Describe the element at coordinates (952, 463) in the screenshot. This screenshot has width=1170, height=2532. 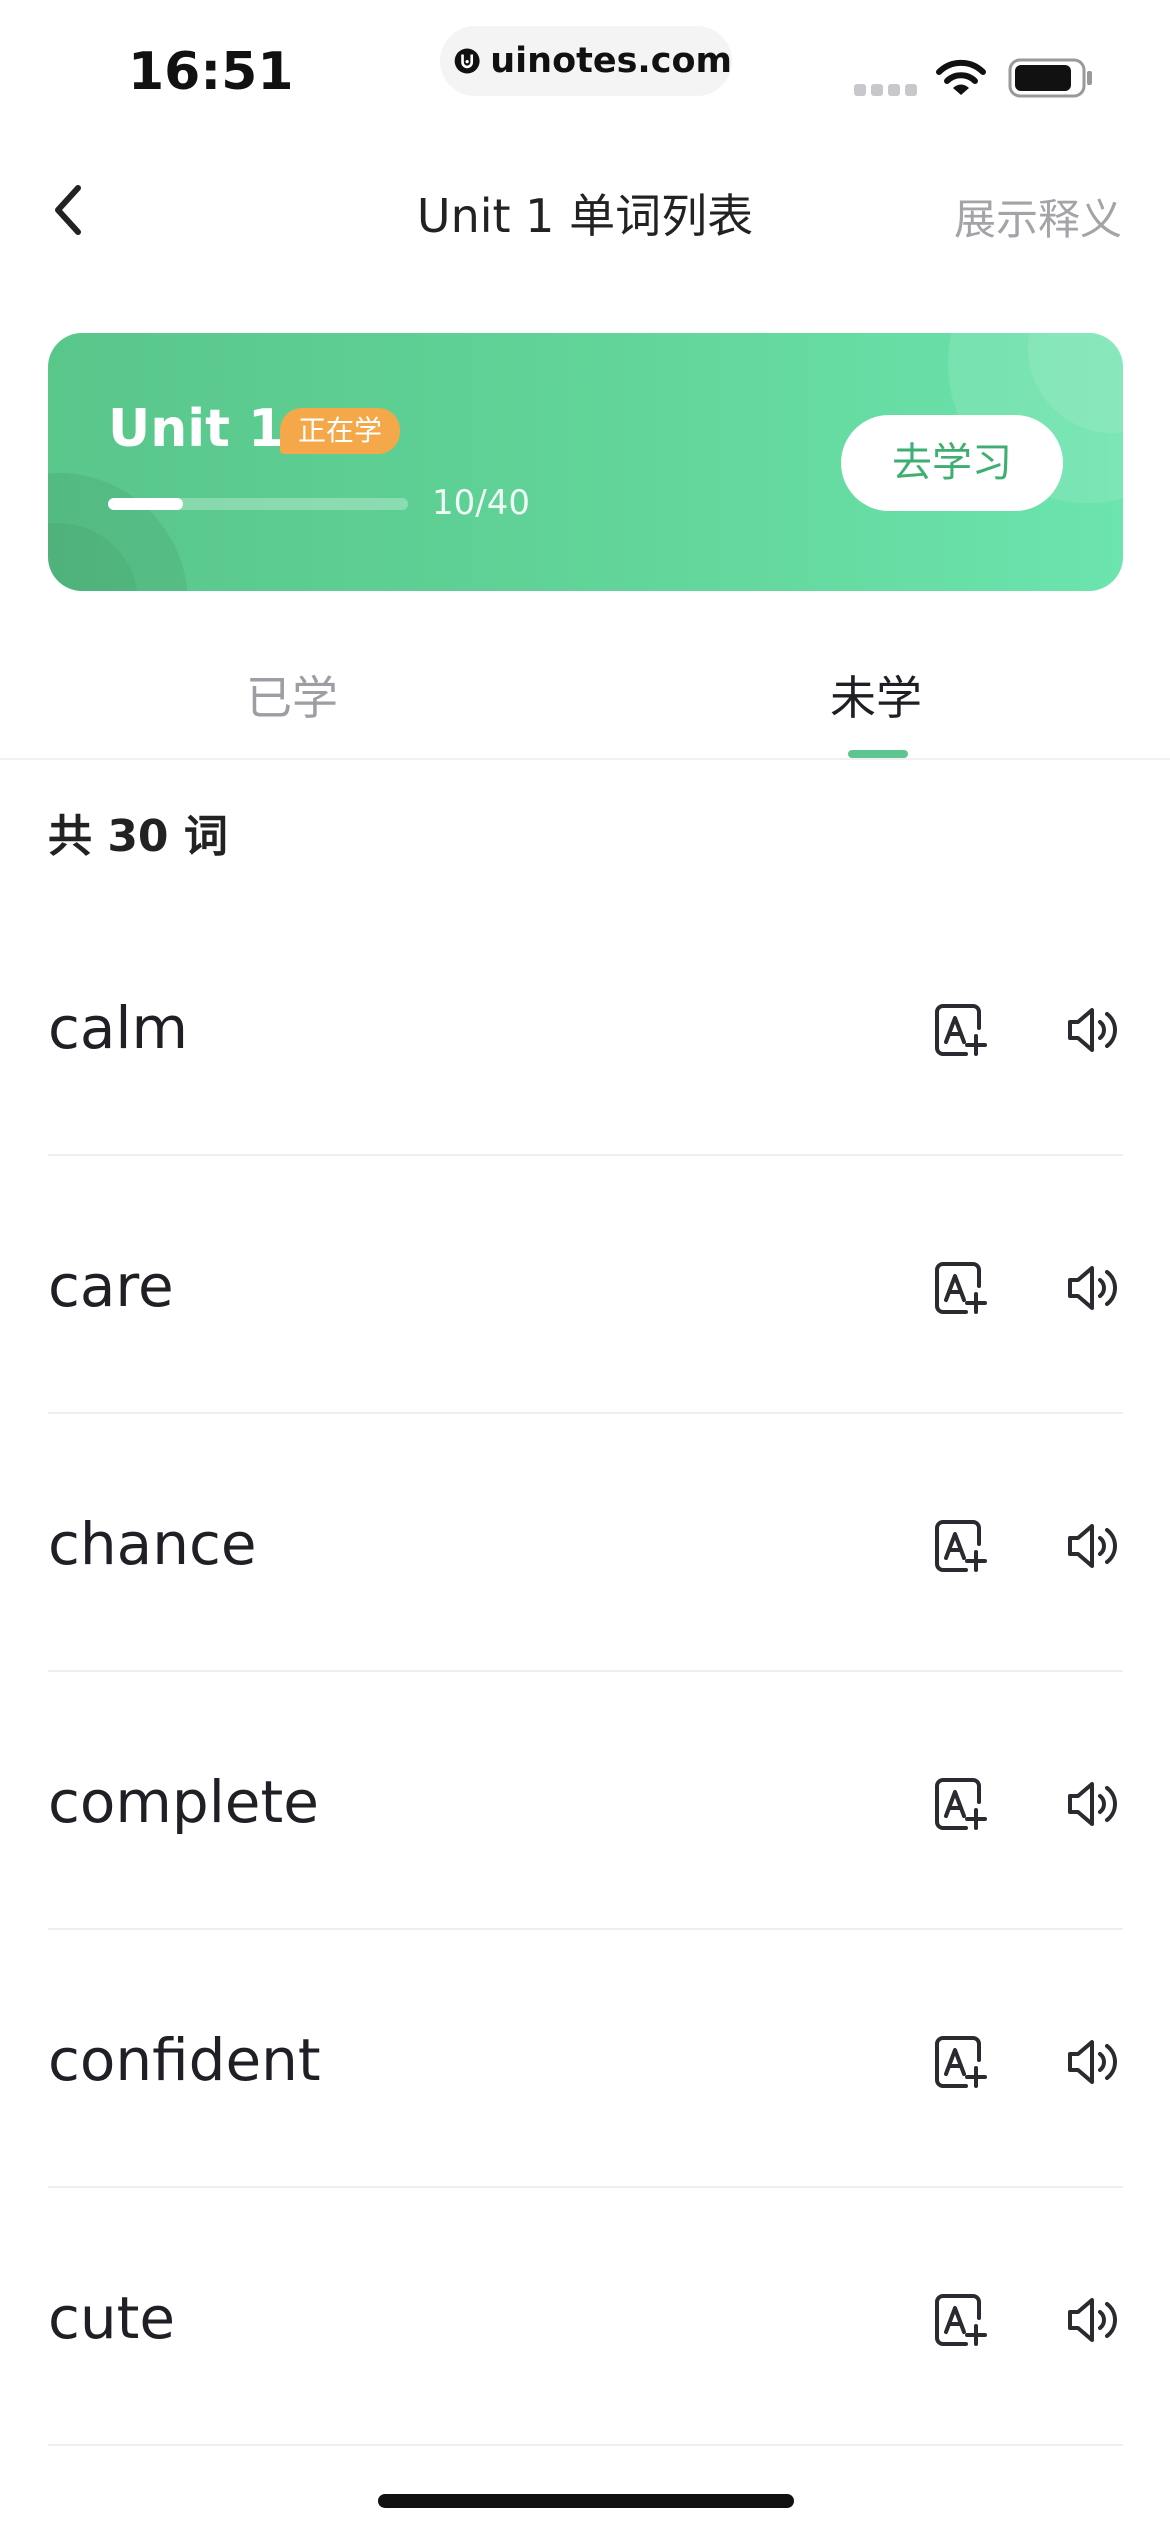
I see `go-study-button: 去学习` at that location.